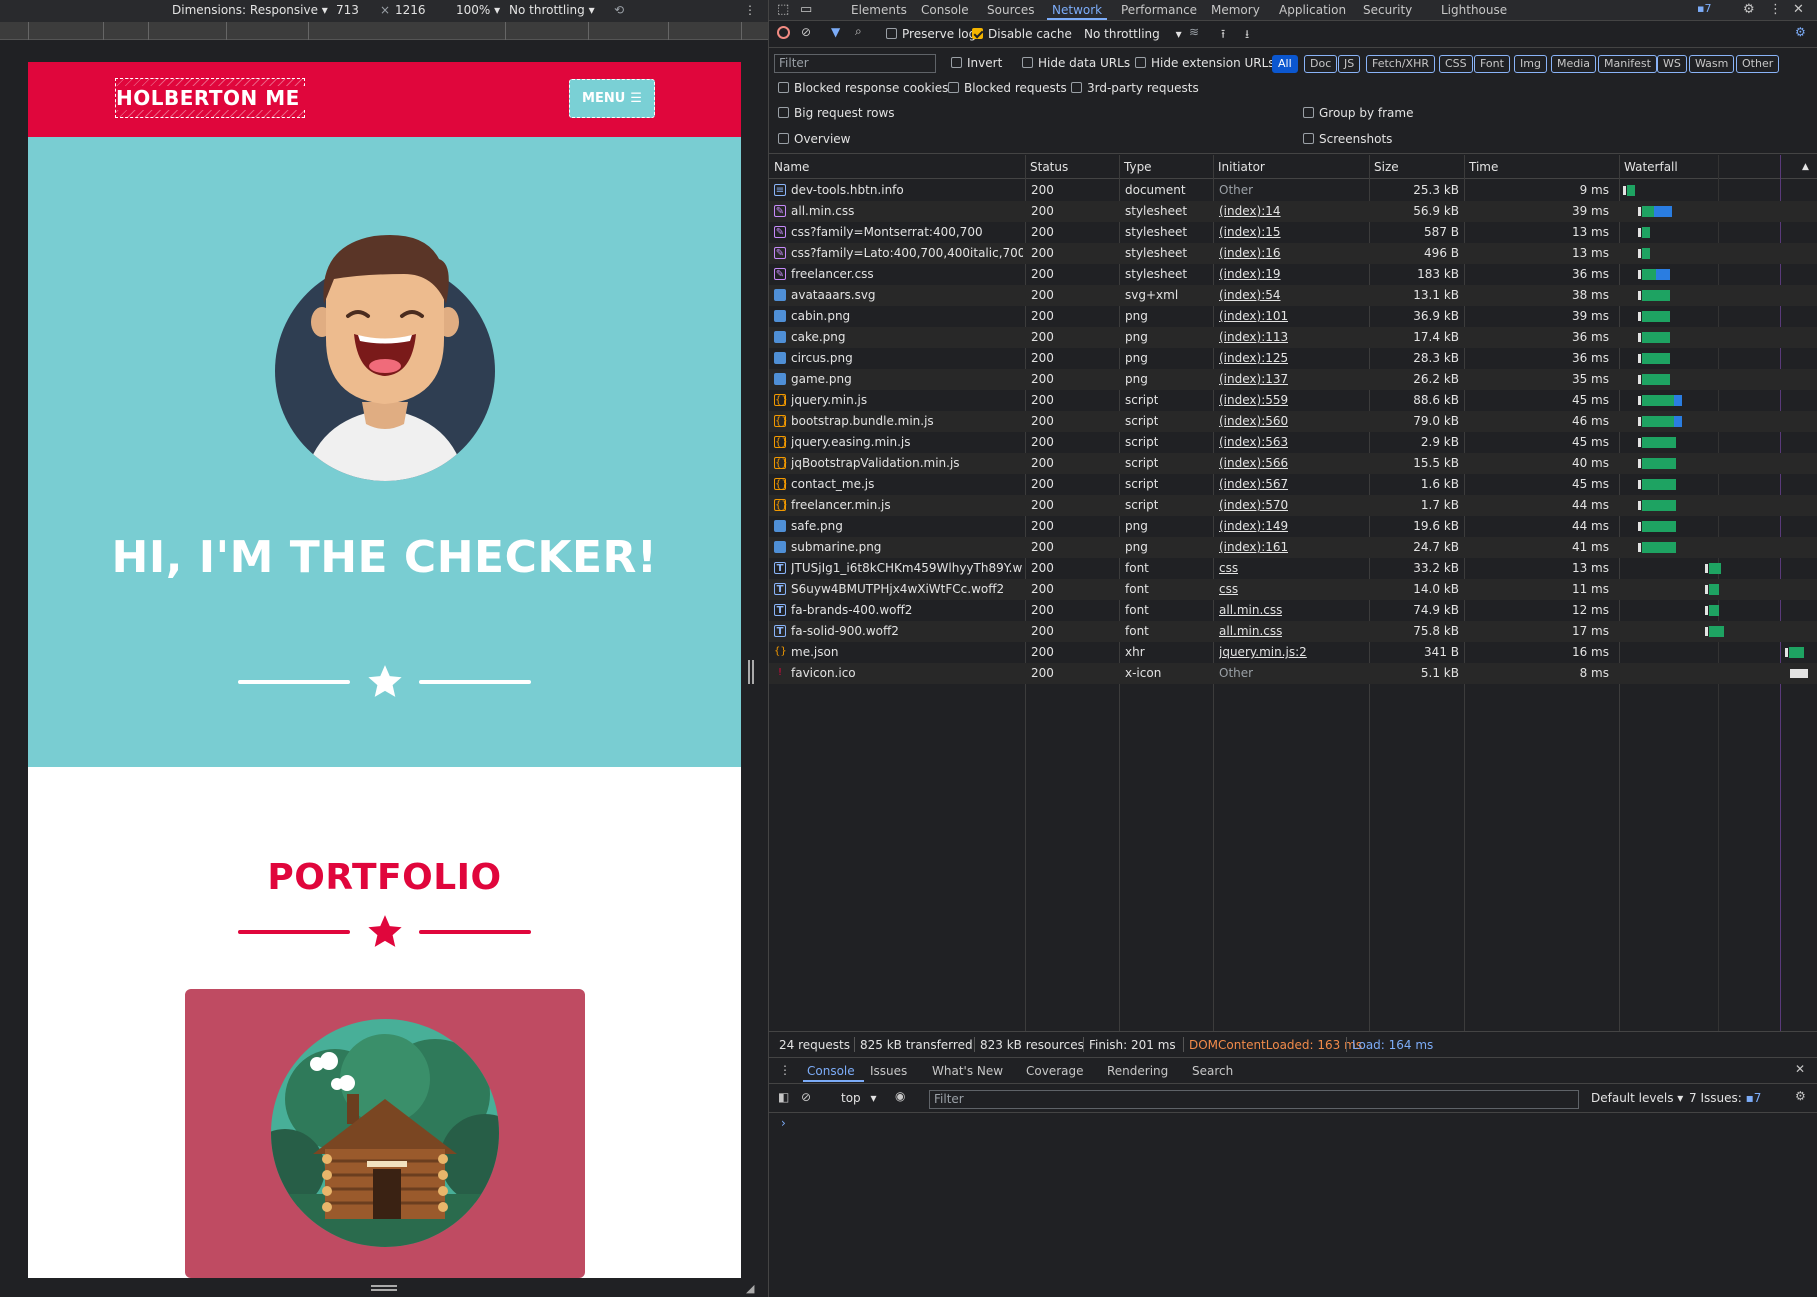  Describe the element at coordinates (1758, 64) in the screenshot. I see `filter-chip-other: Other` at that location.